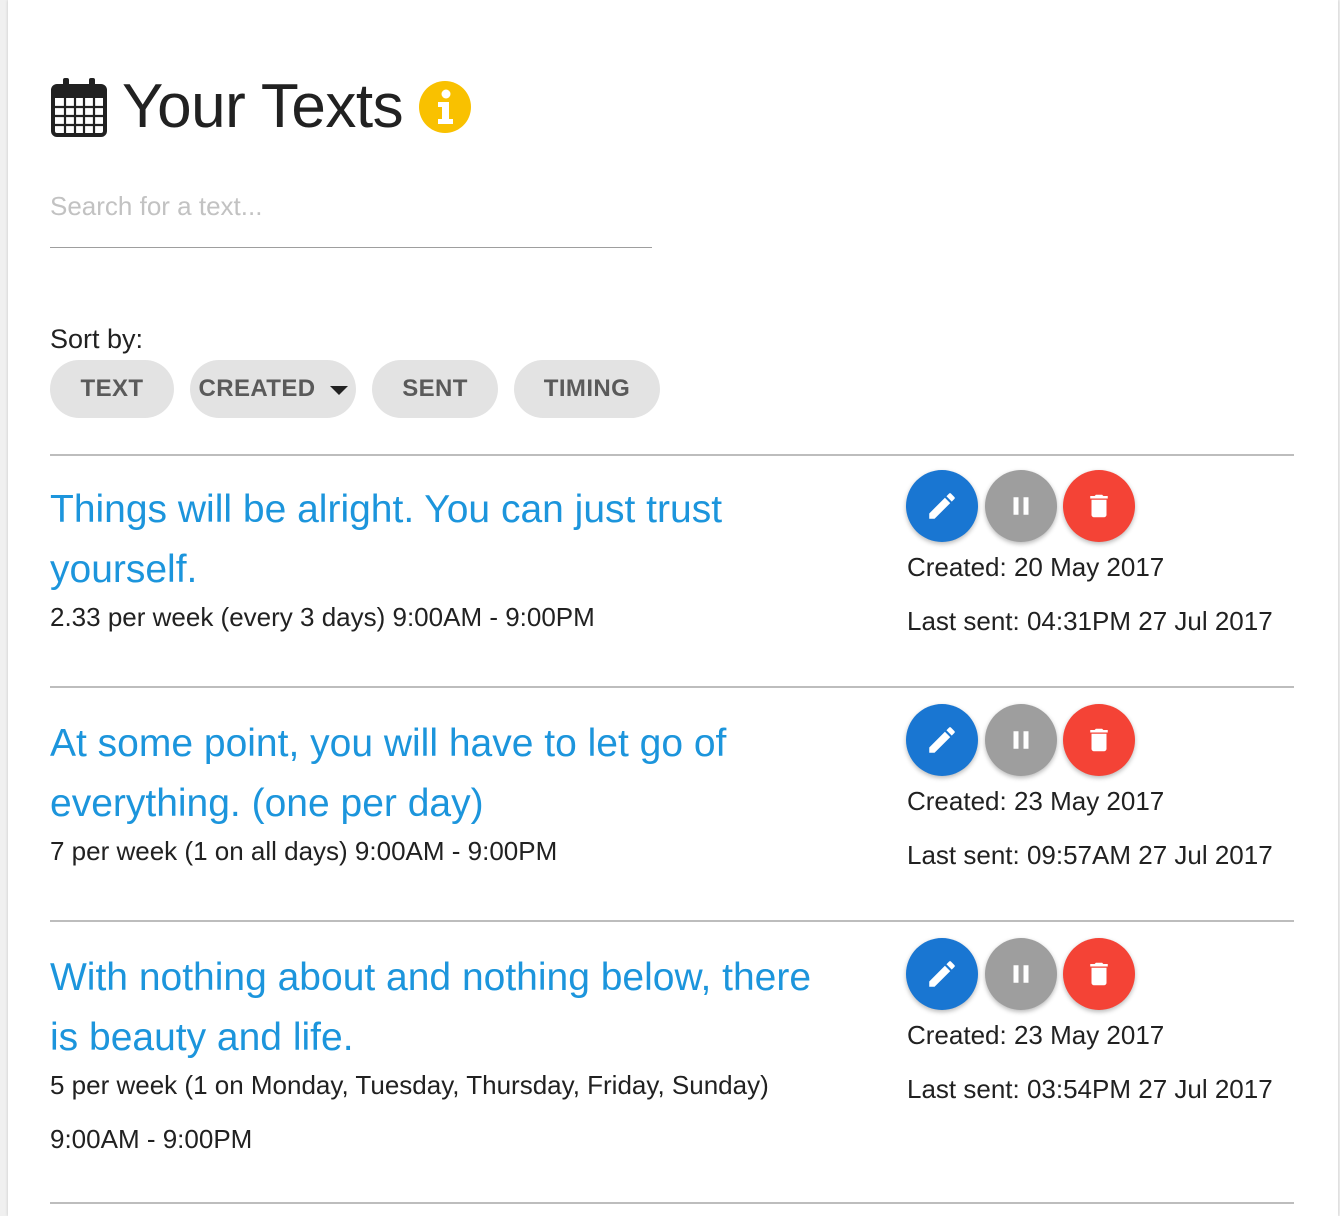 This screenshot has width=1340, height=1216. Describe the element at coordinates (151, 1139) in the screenshot. I see `schedule-line: 9:00AM - 9:00PM` at that location.